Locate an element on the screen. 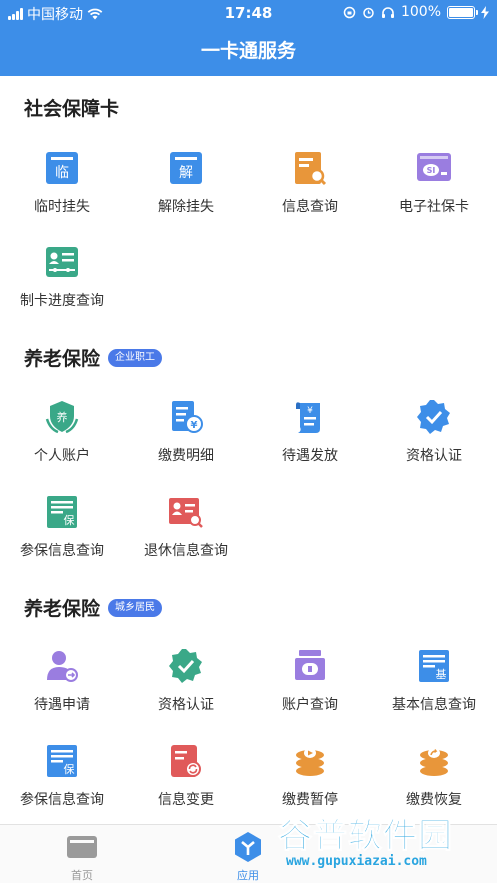  temporary-loss-report-icon: 临 is located at coordinates (62, 168).